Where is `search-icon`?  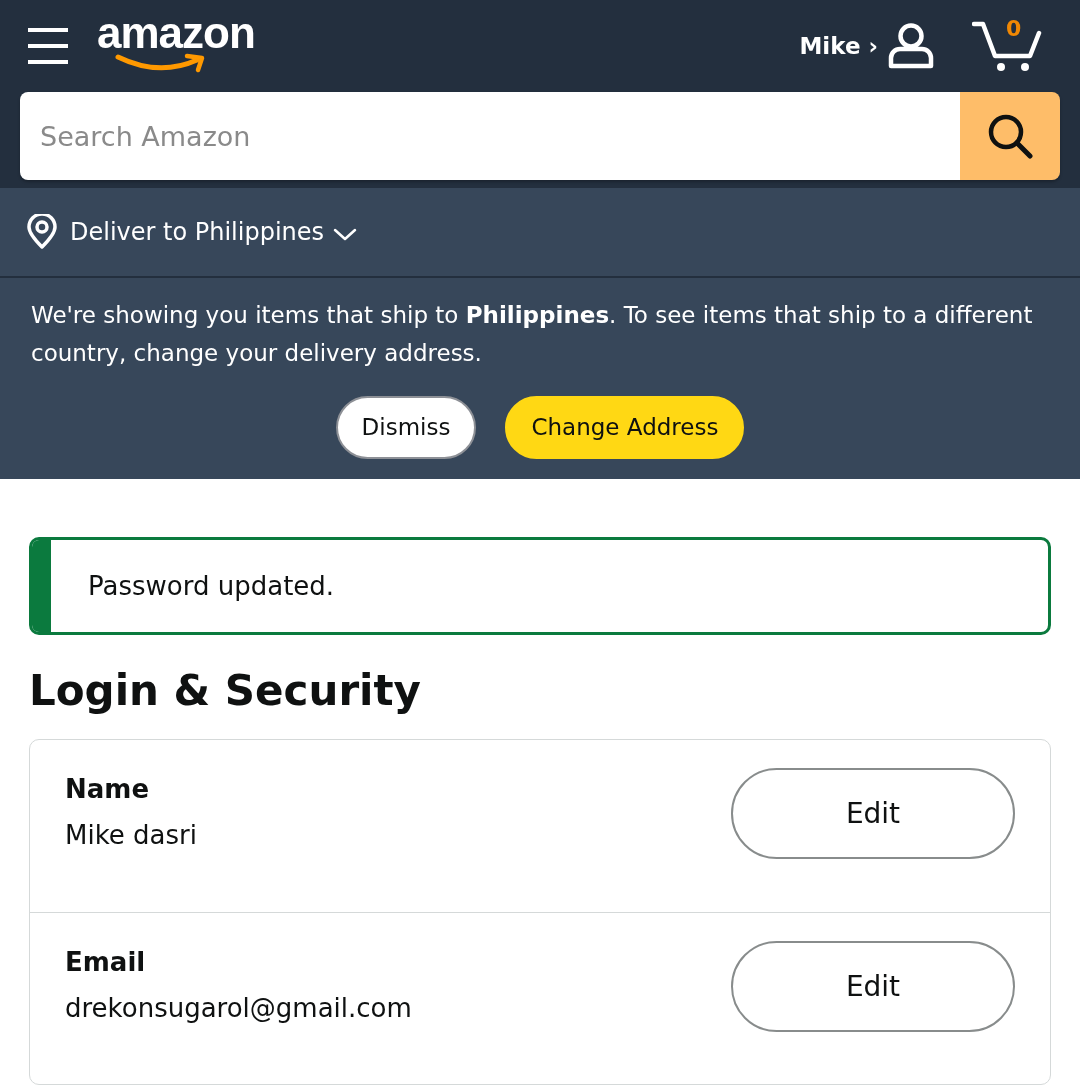
search-icon is located at coordinates (1010, 136).